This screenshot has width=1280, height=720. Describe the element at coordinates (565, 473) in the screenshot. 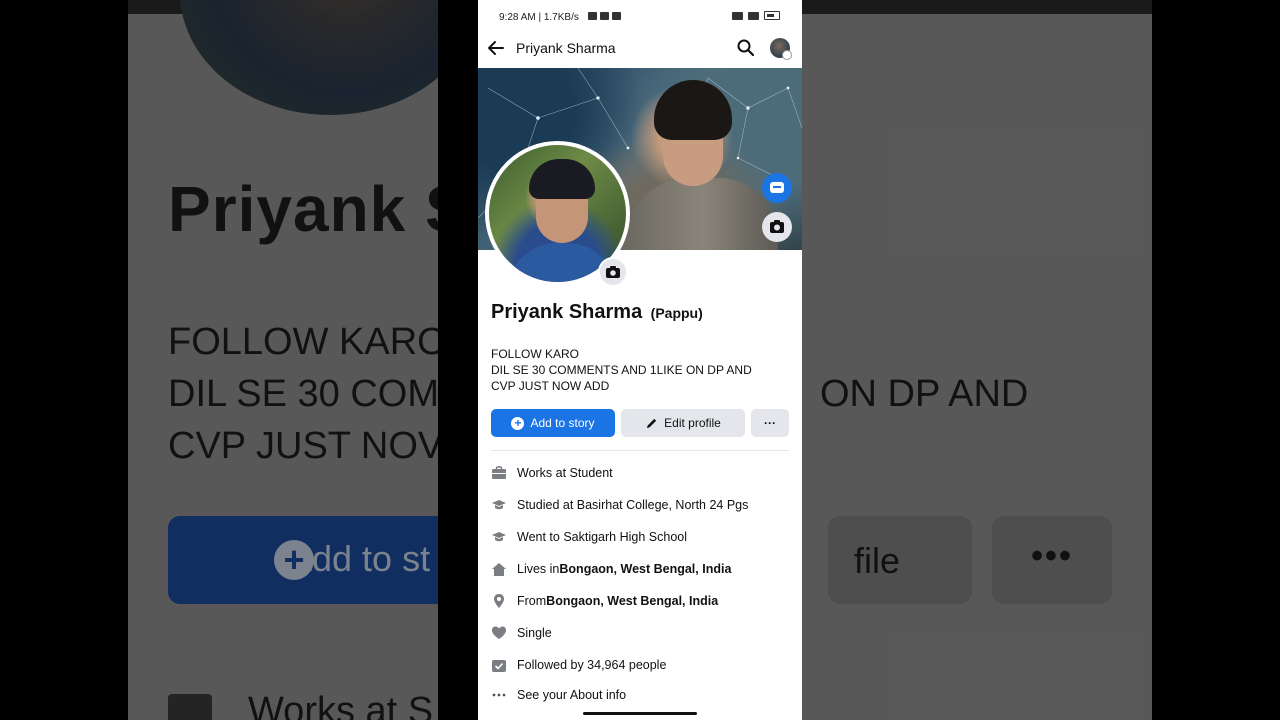

I see `info-work-text: Works at Student` at that location.